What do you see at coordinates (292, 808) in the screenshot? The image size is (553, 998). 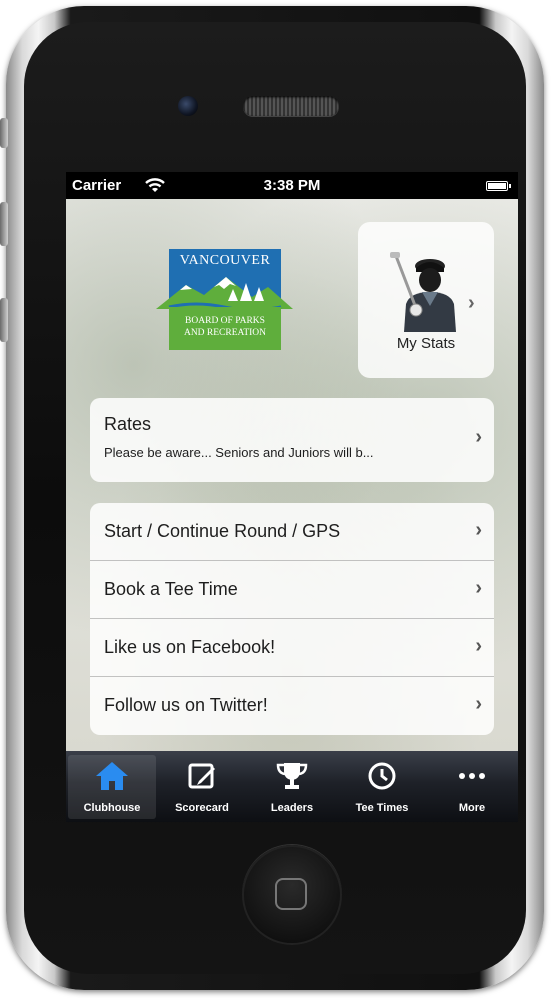 I see `tab-label: Leaders` at bounding box center [292, 808].